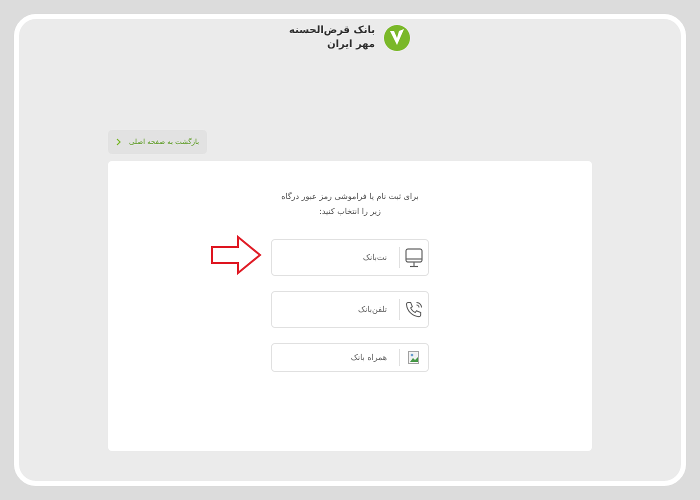 Image resolution: width=700 pixels, height=500 pixels. I want to click on instruction-text: برای ثبت نام یا فراموشی رمز عبور درگاه زیر را انتخاب کنید:, so click(350, 204).